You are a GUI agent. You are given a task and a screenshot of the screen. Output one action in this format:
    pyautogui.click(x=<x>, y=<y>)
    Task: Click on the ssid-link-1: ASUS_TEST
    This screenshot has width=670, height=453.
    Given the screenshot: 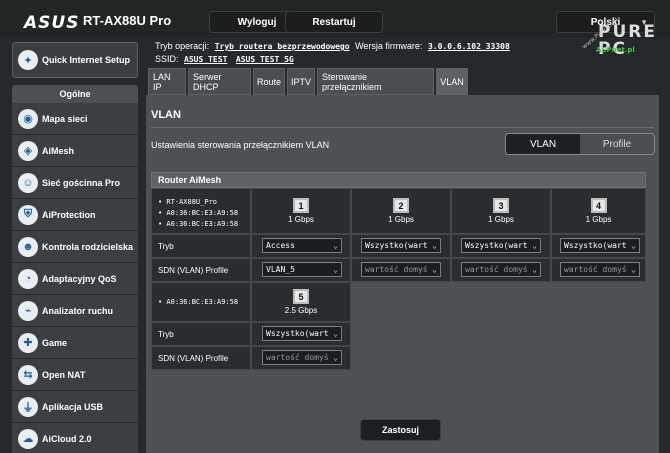 What is the action you would take?
    pyautogui.click(x=205, y=59)
    